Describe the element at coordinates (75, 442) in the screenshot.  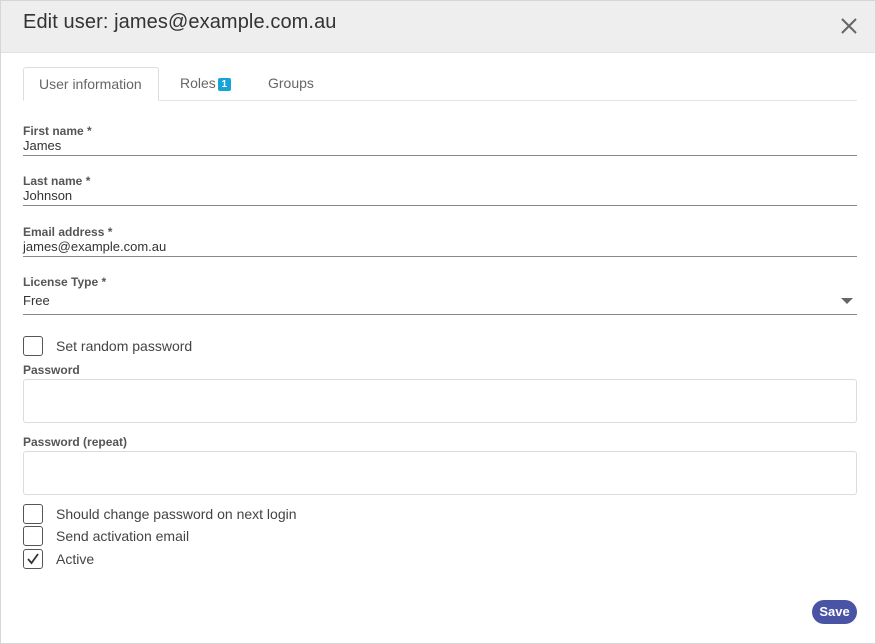
I see `password-repeat-label: Password (repeat)` at that location.